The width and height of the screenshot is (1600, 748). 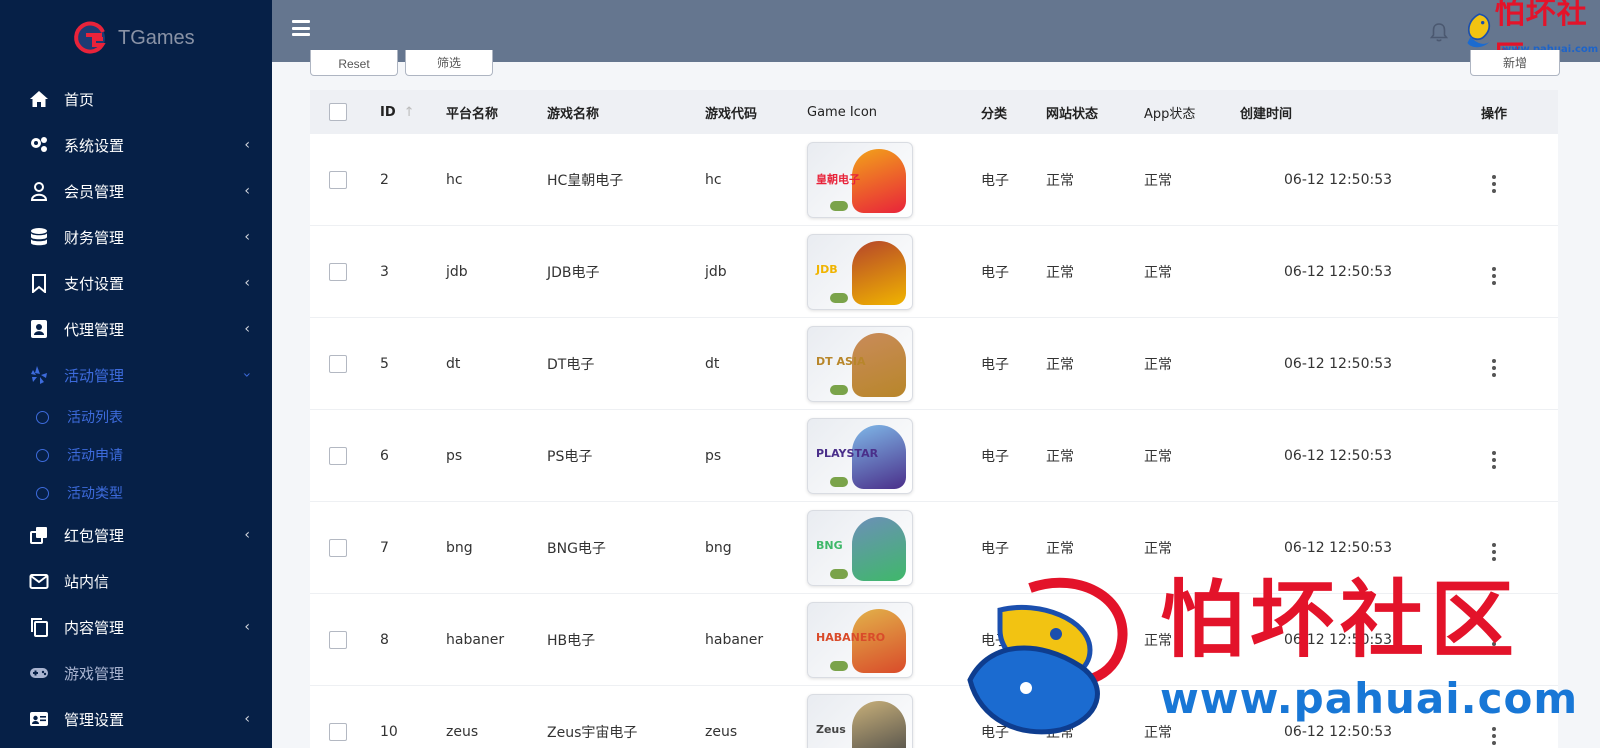 I want to click on contact-card-icon, so click(x=39, y=329).